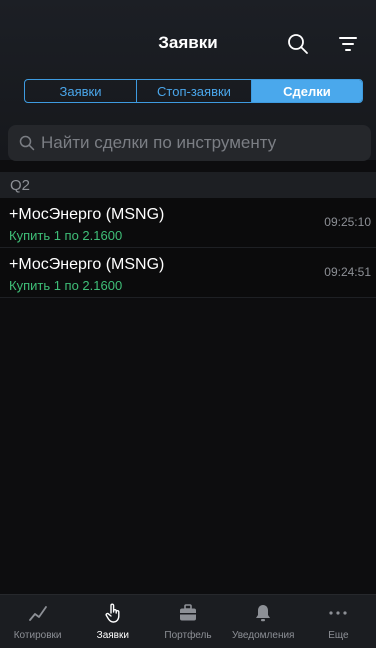  What do you see at coordinates (188, 612) in the screenshot?
I see `briefcase-icon` at bounding box center [188, 612].